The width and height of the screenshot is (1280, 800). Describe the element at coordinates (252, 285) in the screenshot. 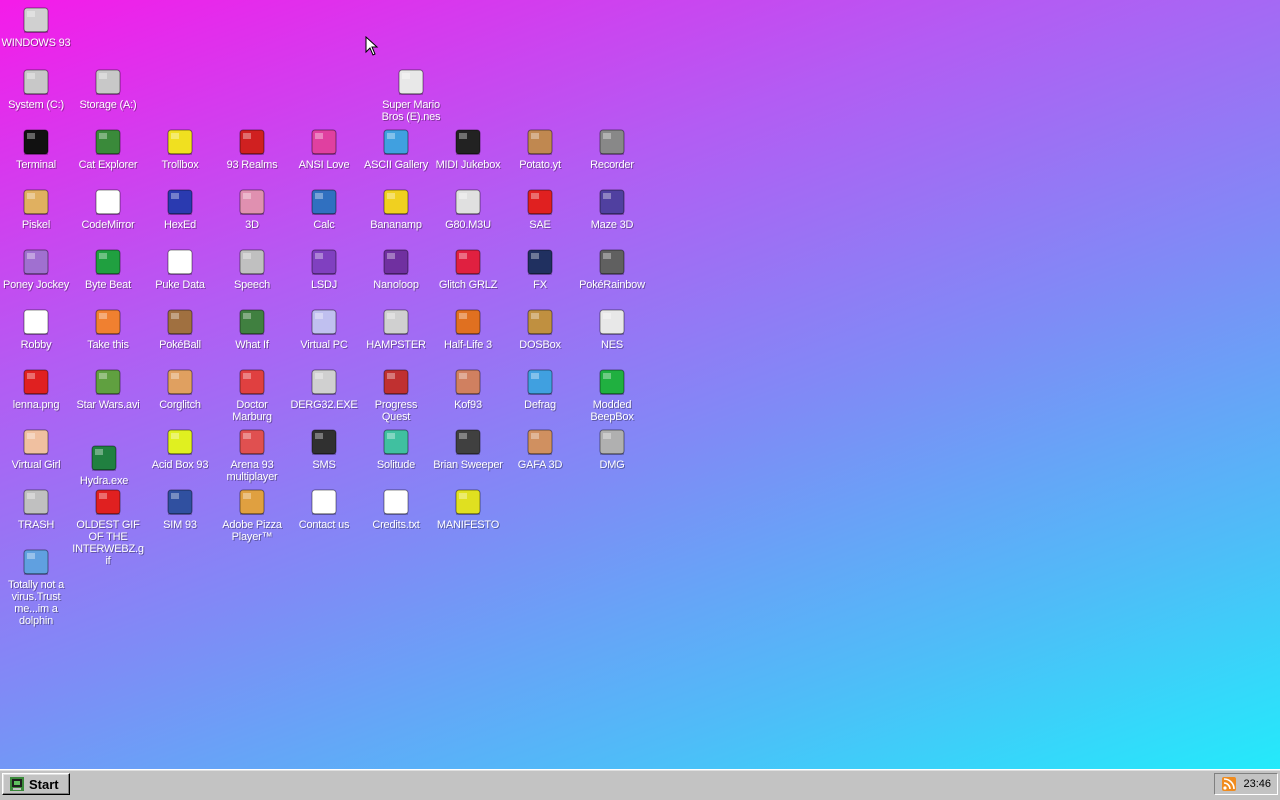

I see `desktop-icon-label: Speech` at that location.